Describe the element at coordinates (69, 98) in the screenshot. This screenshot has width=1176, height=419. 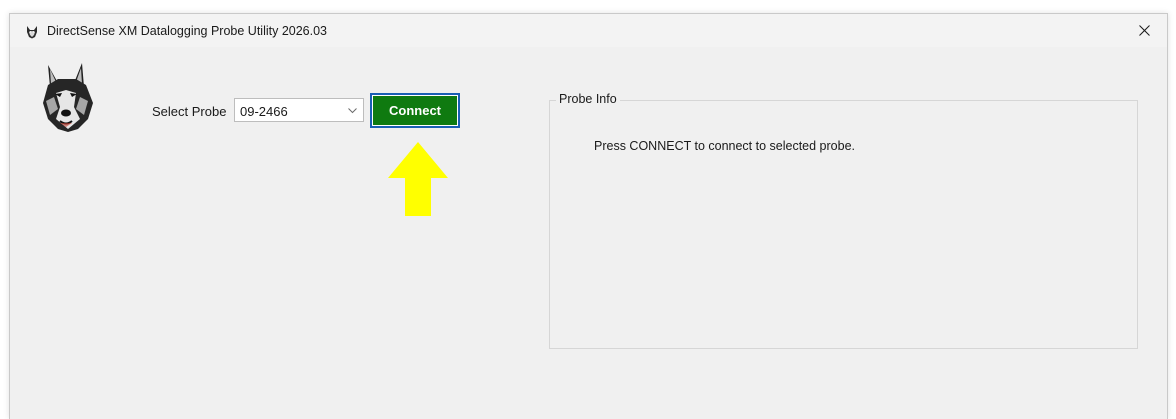
I see `wolf-logo-icon` at that location.